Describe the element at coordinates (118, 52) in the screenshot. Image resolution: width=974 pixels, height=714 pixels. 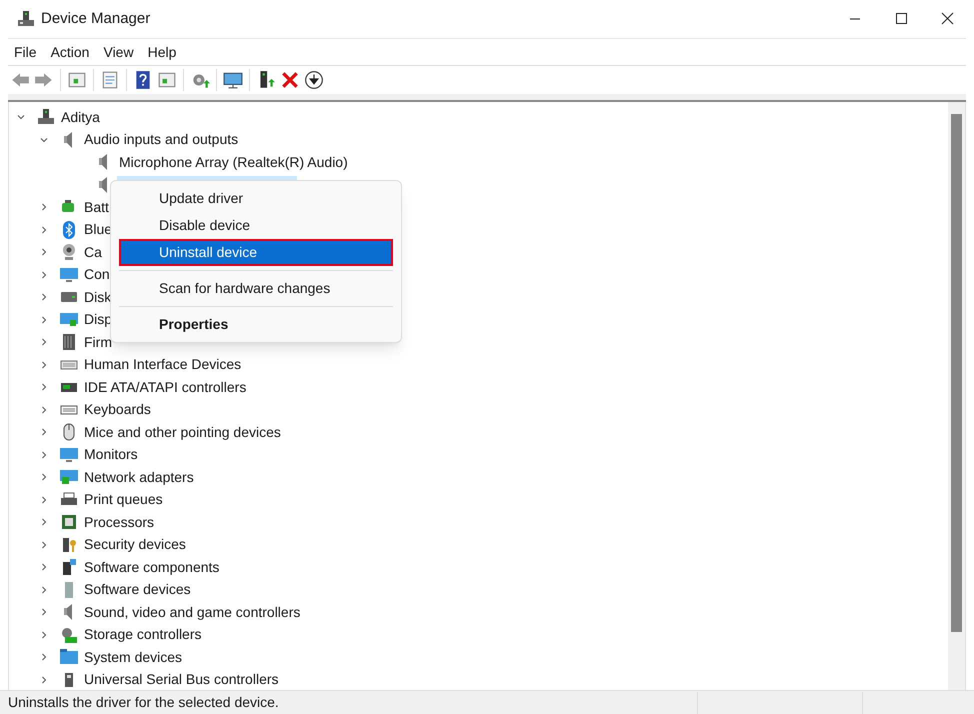
I see `menu-item: View` at that location.